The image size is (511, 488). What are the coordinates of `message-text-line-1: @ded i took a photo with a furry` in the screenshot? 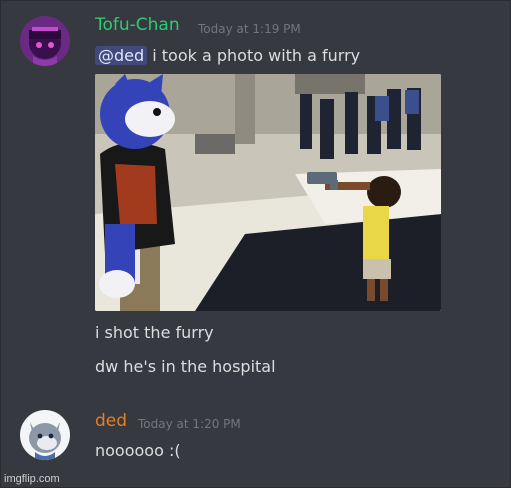 It's located at (227, 55).